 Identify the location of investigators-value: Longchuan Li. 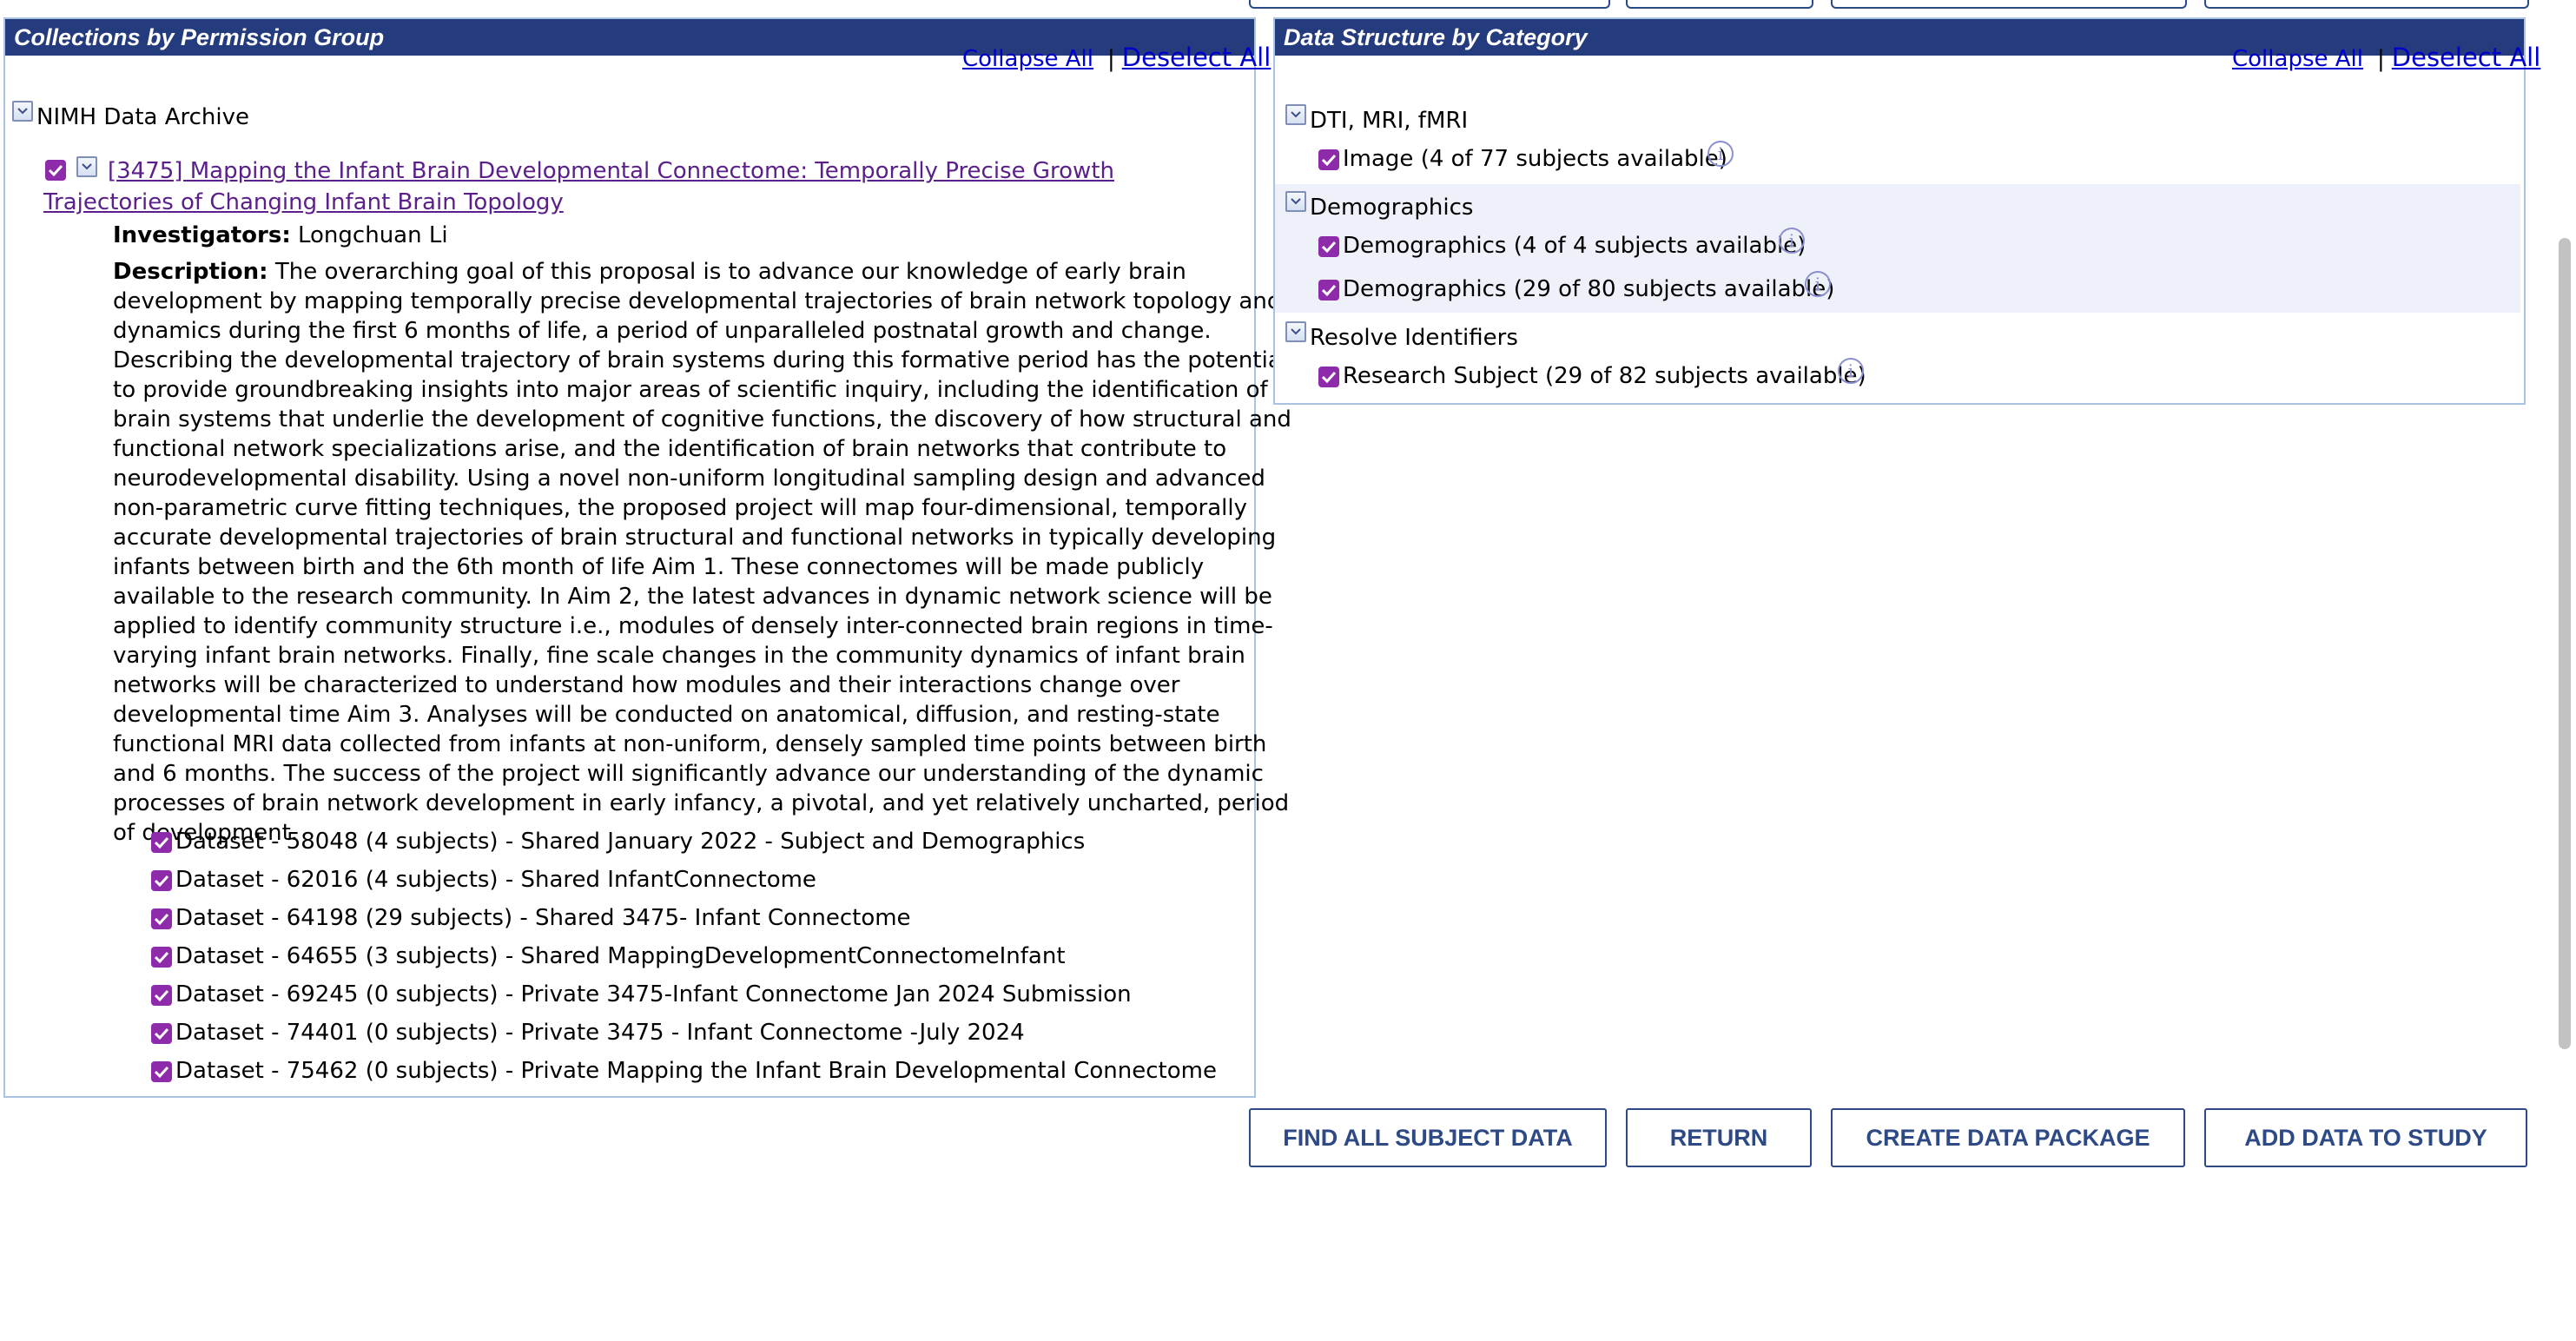
(373, 235).